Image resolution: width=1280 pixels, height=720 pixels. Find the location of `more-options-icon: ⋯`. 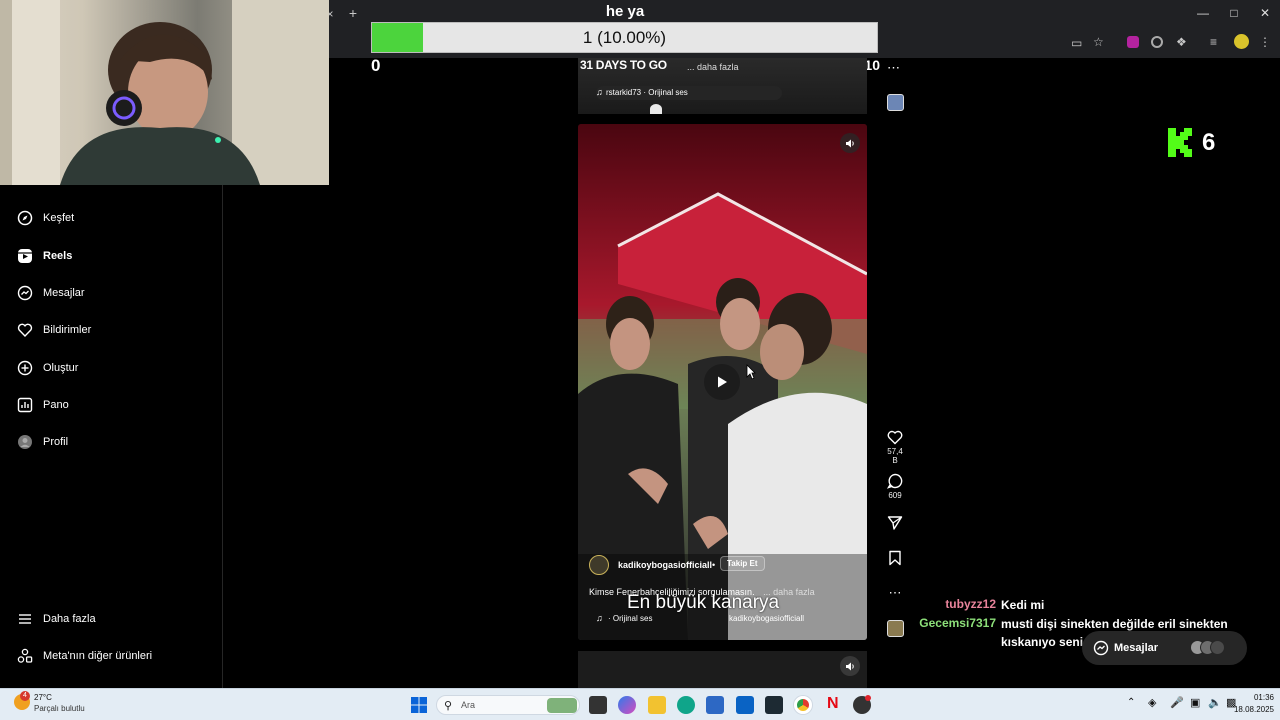

more-options-icon: ⋯ is located at coordinates (895, 593).